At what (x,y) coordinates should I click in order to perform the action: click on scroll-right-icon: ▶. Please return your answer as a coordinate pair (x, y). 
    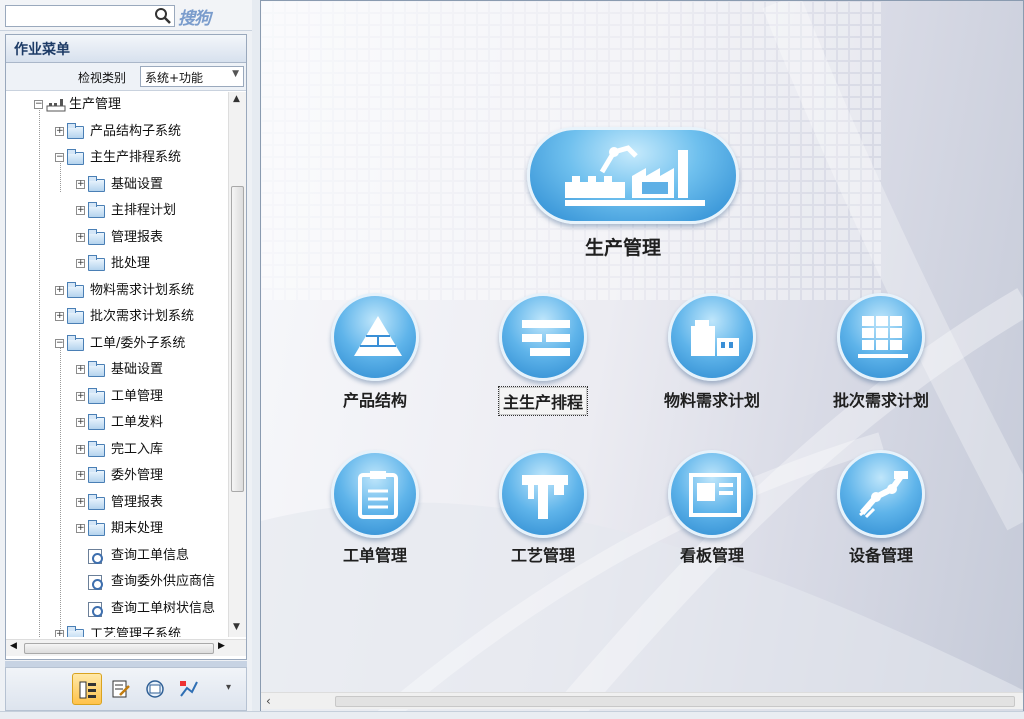
    Looking at the image, I should click on (221, 646).